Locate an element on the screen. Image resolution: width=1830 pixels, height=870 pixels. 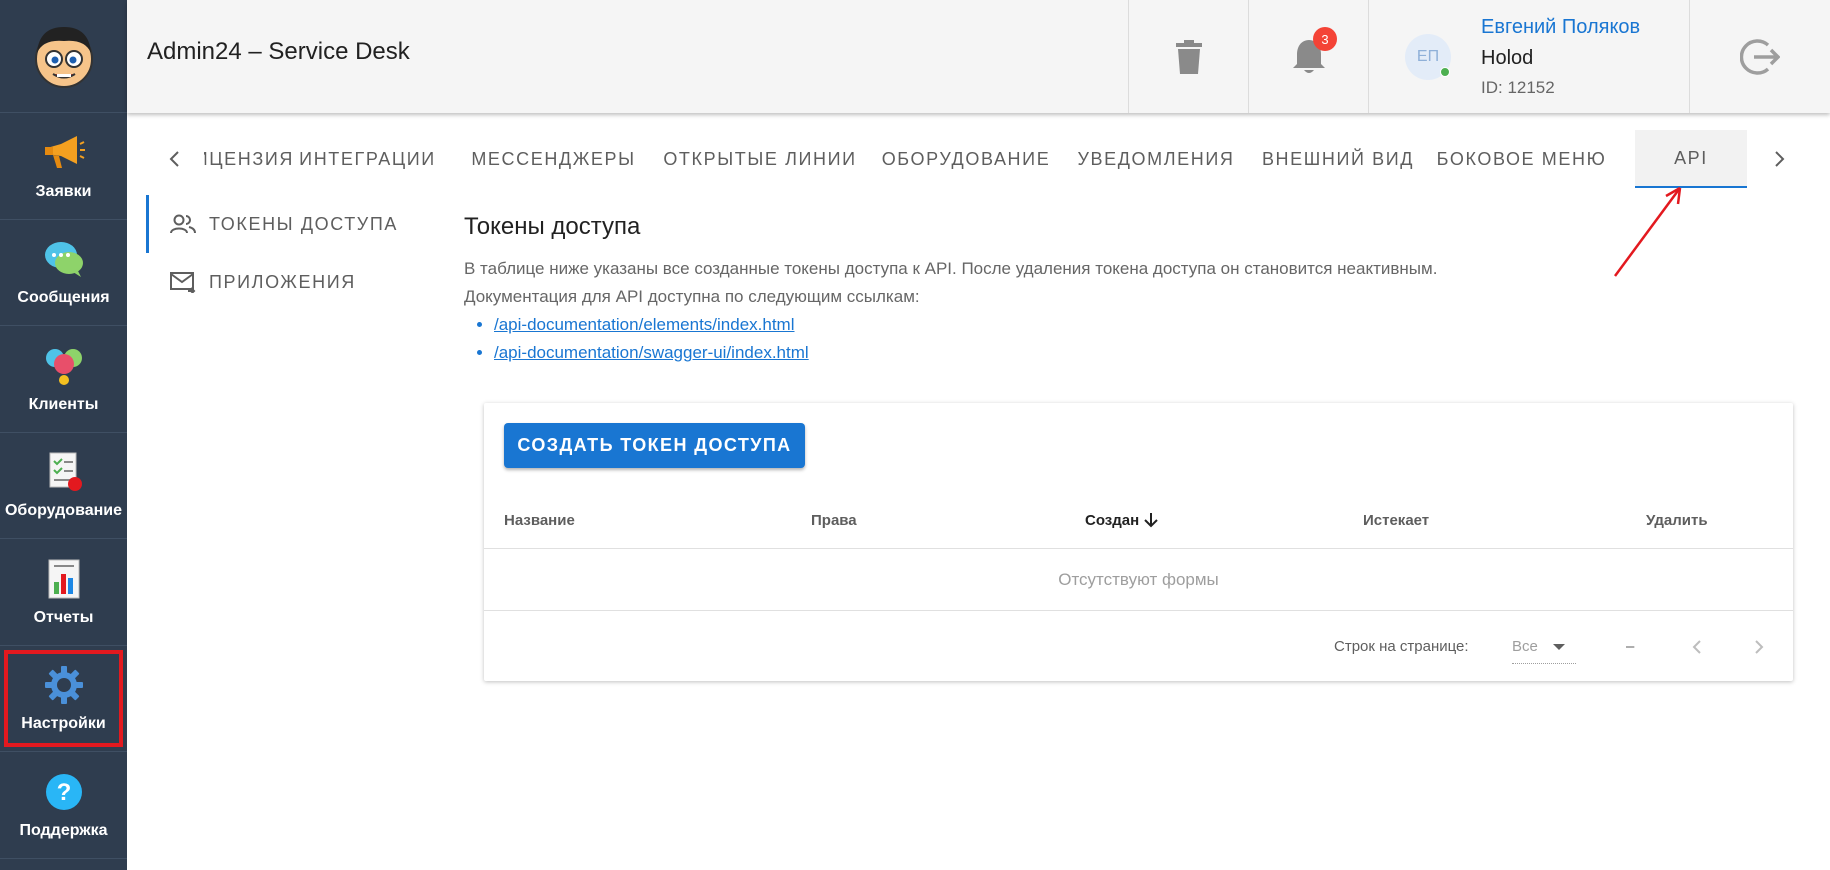
api-subnav: ТОКЕНЫ ДОСТУПА ПРИЛОЖЕНИЯ is located at coordinates (291, 253).